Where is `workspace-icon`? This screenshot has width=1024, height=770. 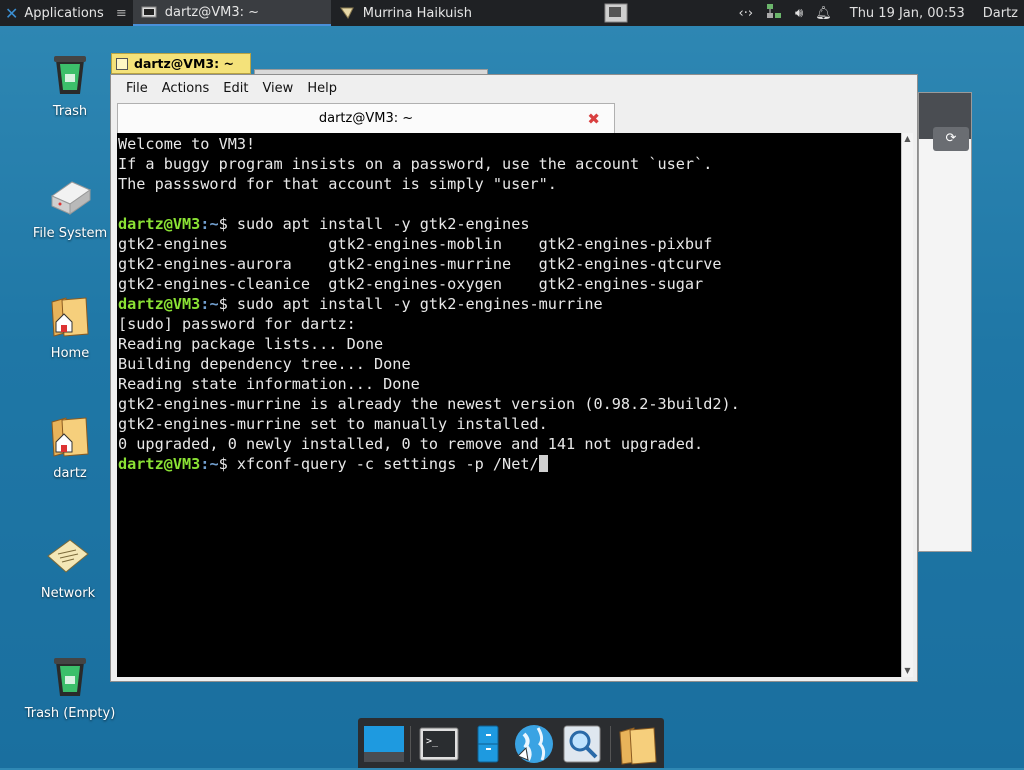
workspace-icon is located at coordinates (616, 13).